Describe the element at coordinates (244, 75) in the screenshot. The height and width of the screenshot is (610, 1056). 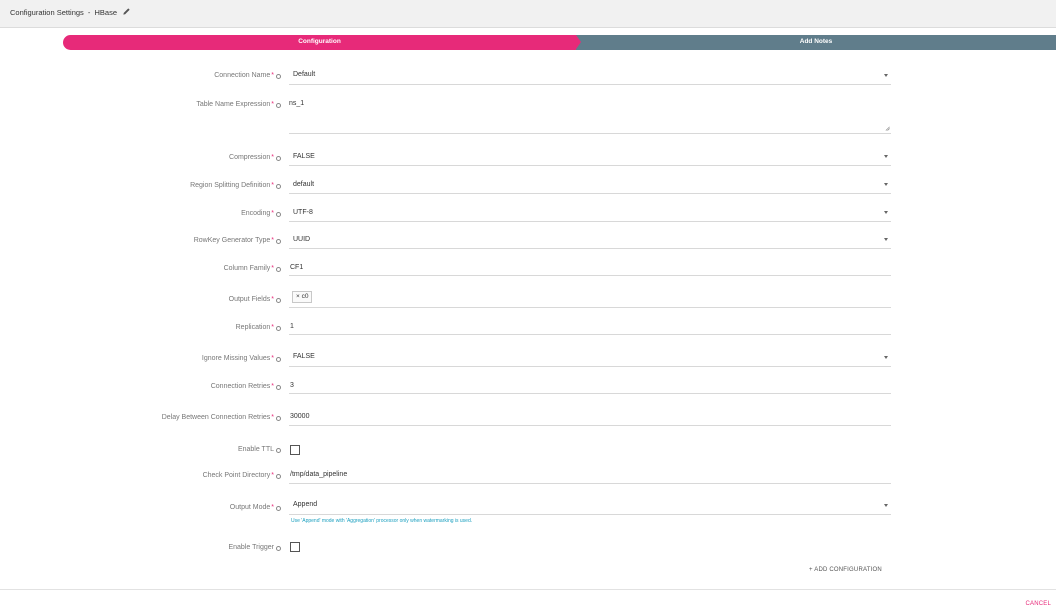
I see `field-label: Connection Name*` at that location.